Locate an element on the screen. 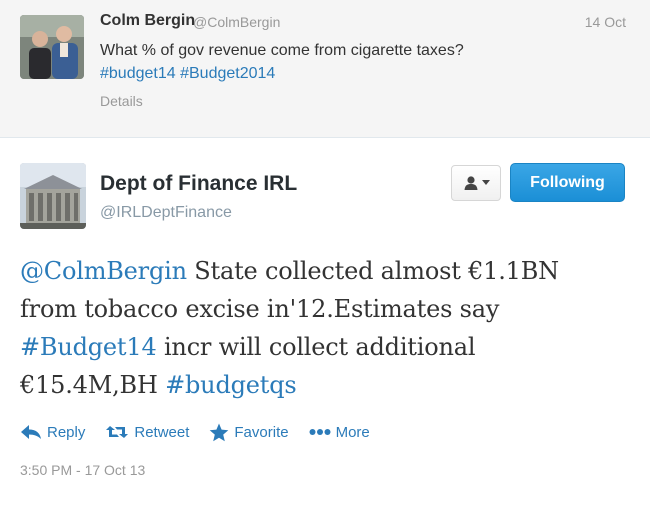  hashtag-link: #Budget2014 is located at coordinates (227, 73).